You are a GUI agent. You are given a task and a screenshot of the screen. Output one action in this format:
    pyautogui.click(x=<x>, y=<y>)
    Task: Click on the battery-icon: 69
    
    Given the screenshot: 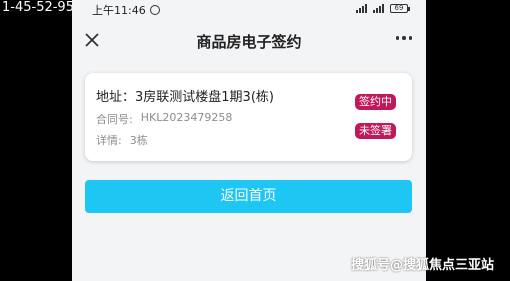 What is the action you would take?
    pyautogui.click(x=400, y=8)
    